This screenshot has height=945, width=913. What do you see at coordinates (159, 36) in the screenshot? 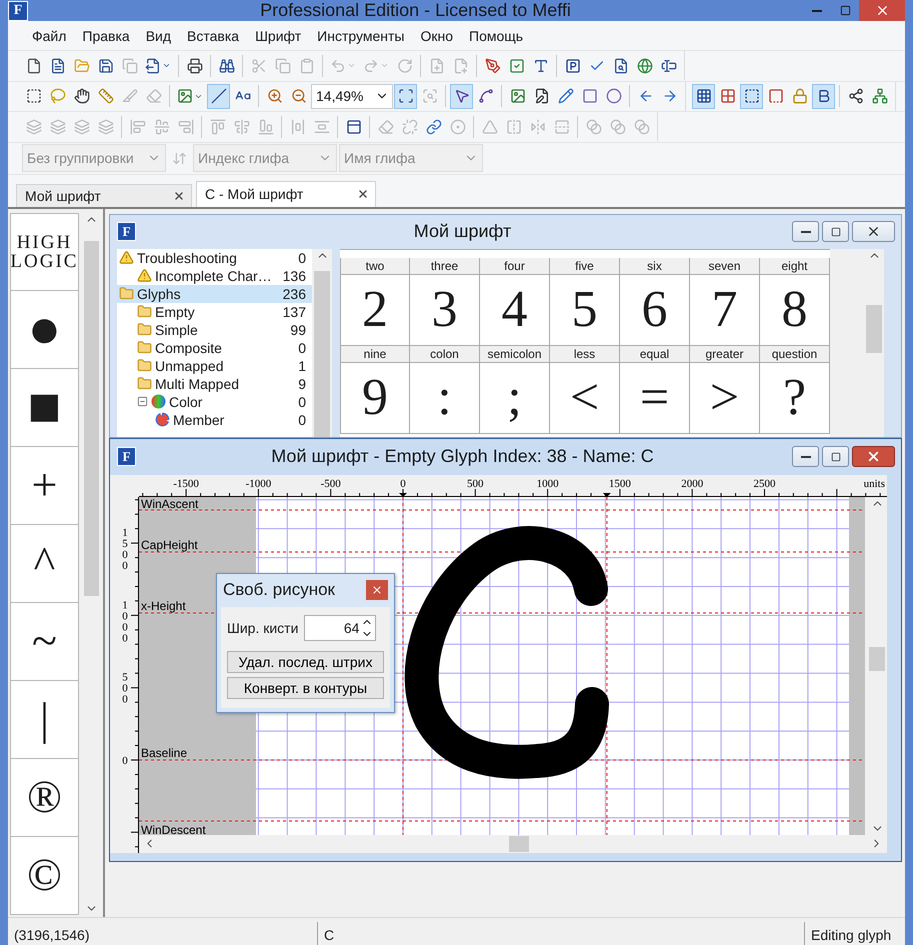
I see `menu-item: Вид` at bounding box center [159, 36].